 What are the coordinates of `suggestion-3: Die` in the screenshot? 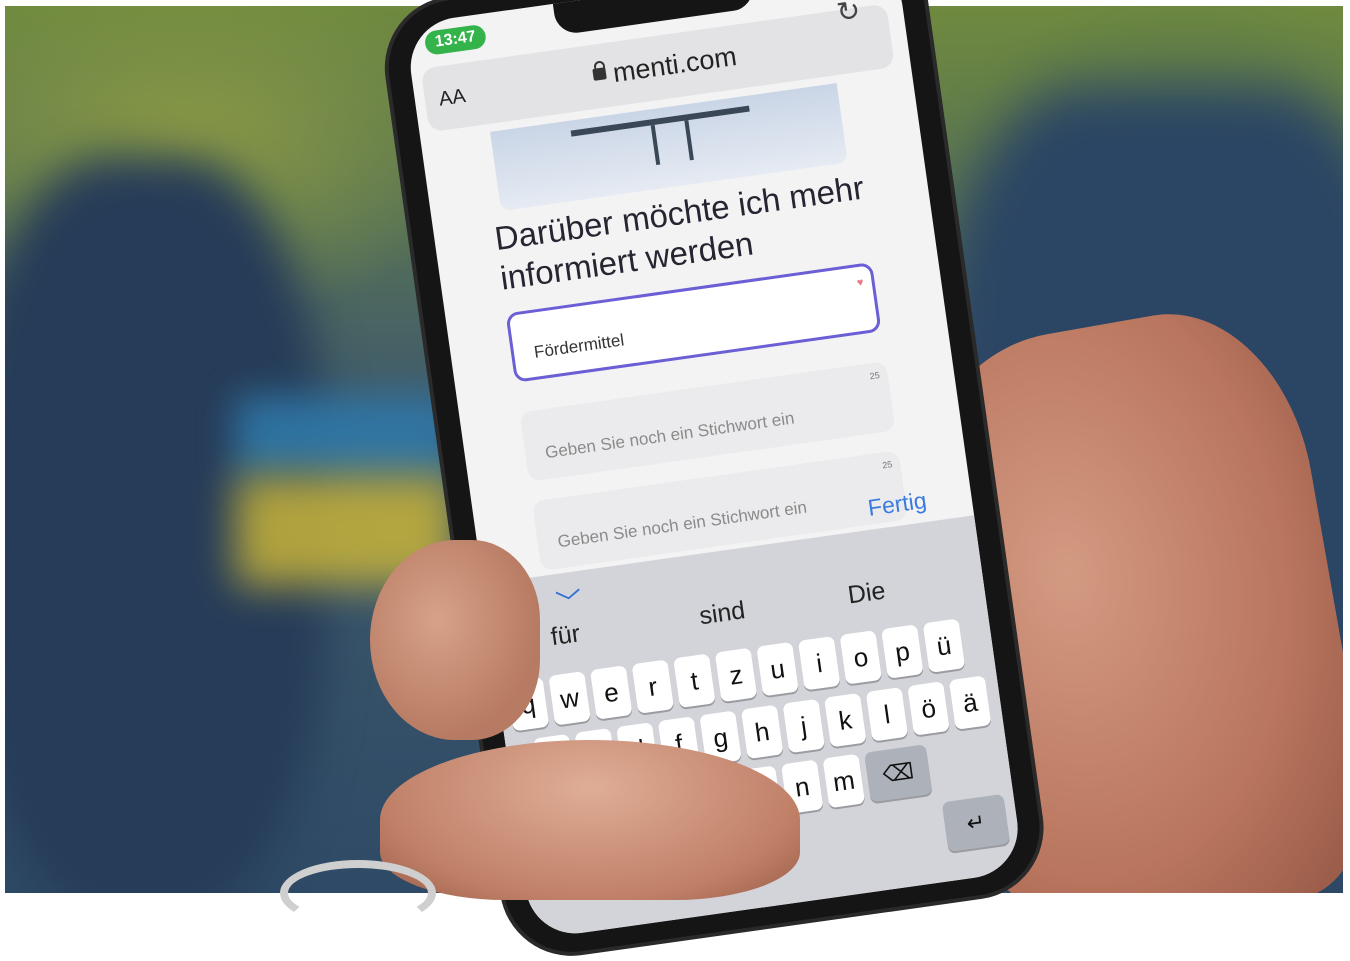 It's located at (866, 593).